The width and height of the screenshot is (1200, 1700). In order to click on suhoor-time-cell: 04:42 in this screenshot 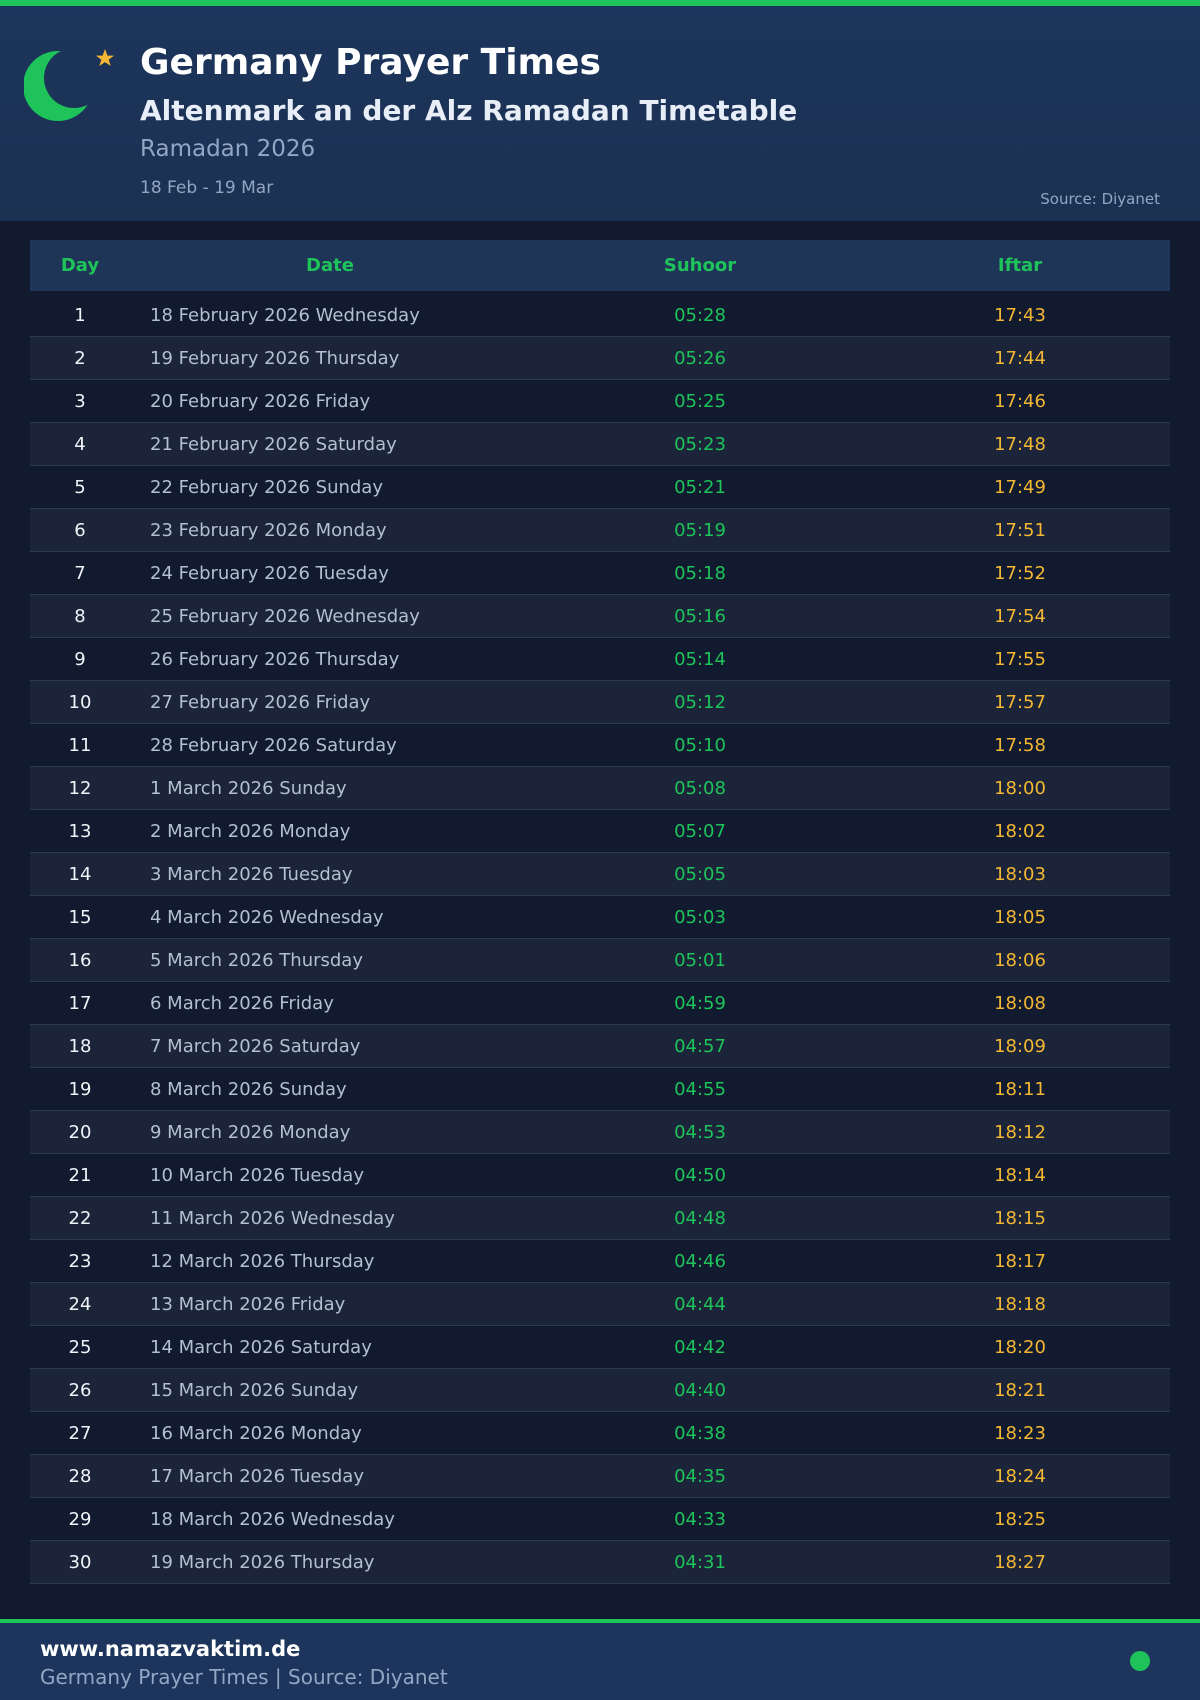, I will do `click(700, 1347)`.